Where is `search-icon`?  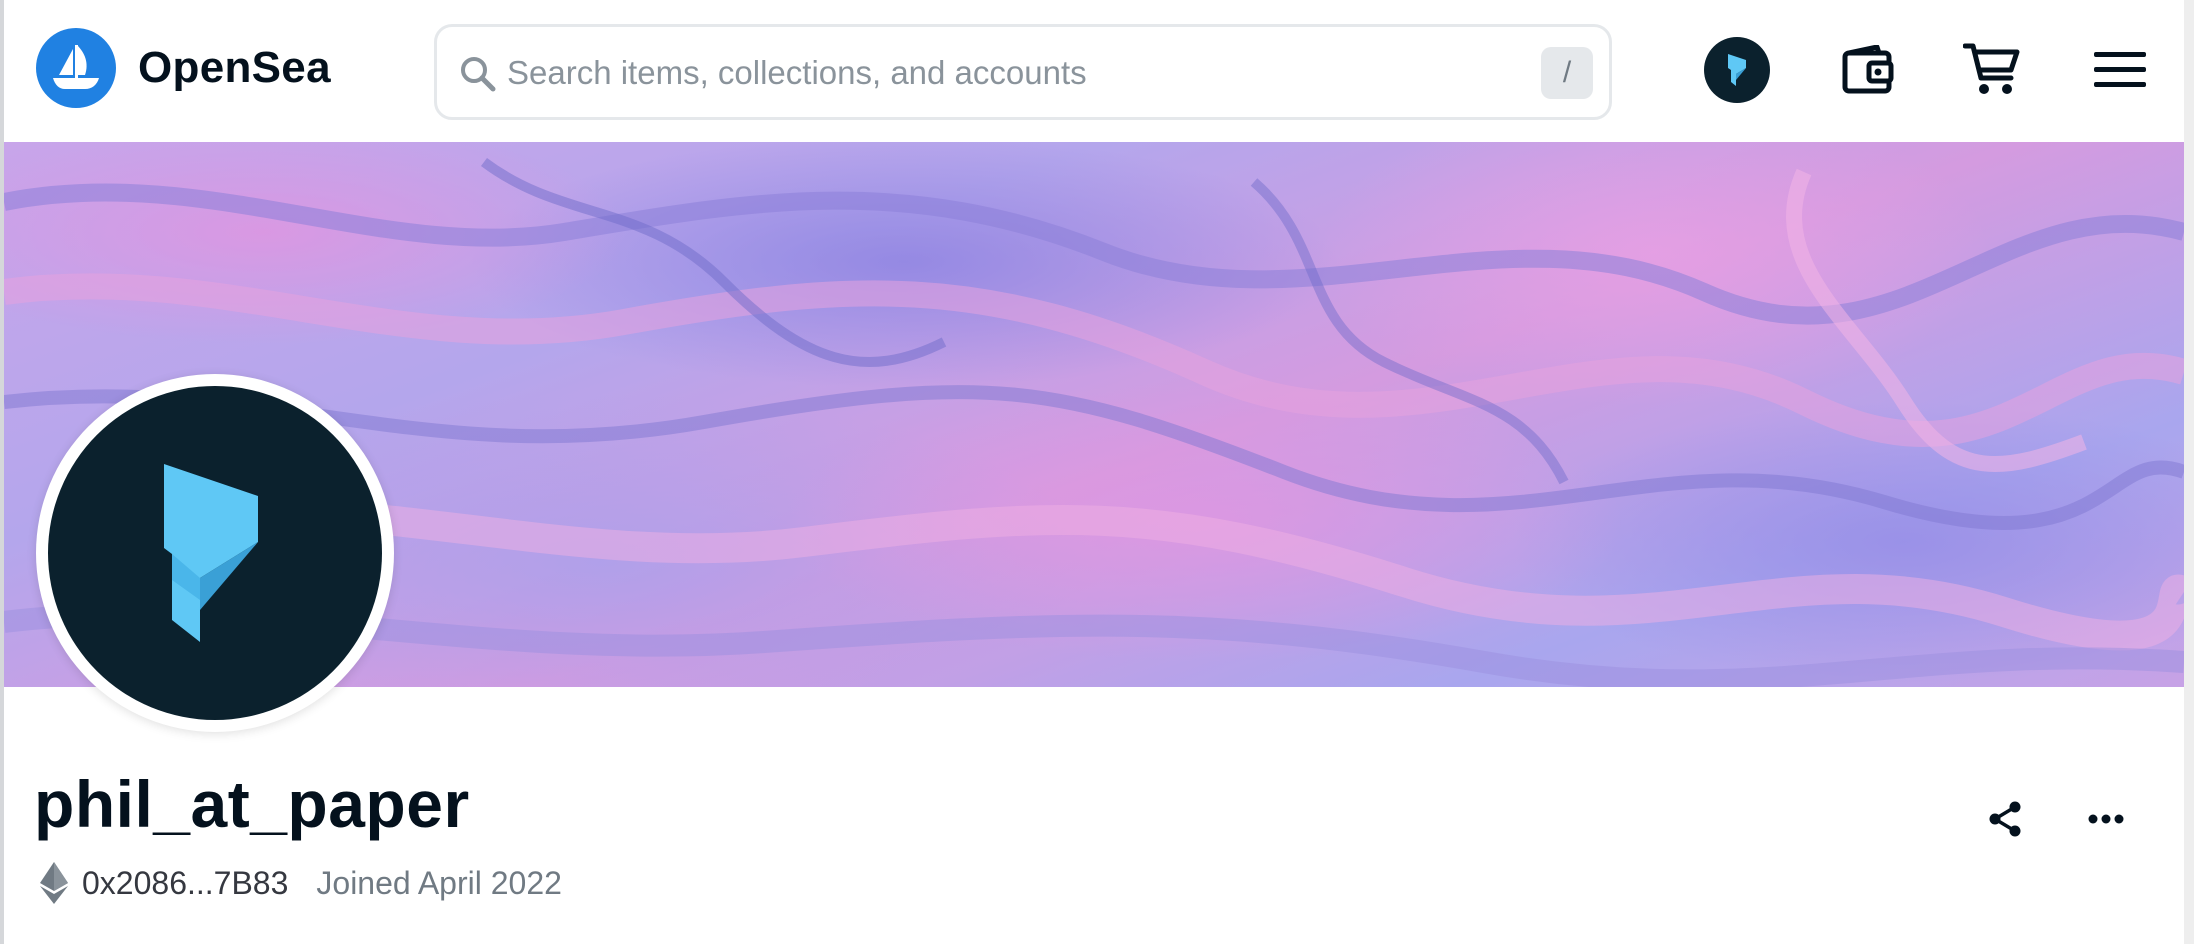
search-icon is located at coordinates (478, 76).